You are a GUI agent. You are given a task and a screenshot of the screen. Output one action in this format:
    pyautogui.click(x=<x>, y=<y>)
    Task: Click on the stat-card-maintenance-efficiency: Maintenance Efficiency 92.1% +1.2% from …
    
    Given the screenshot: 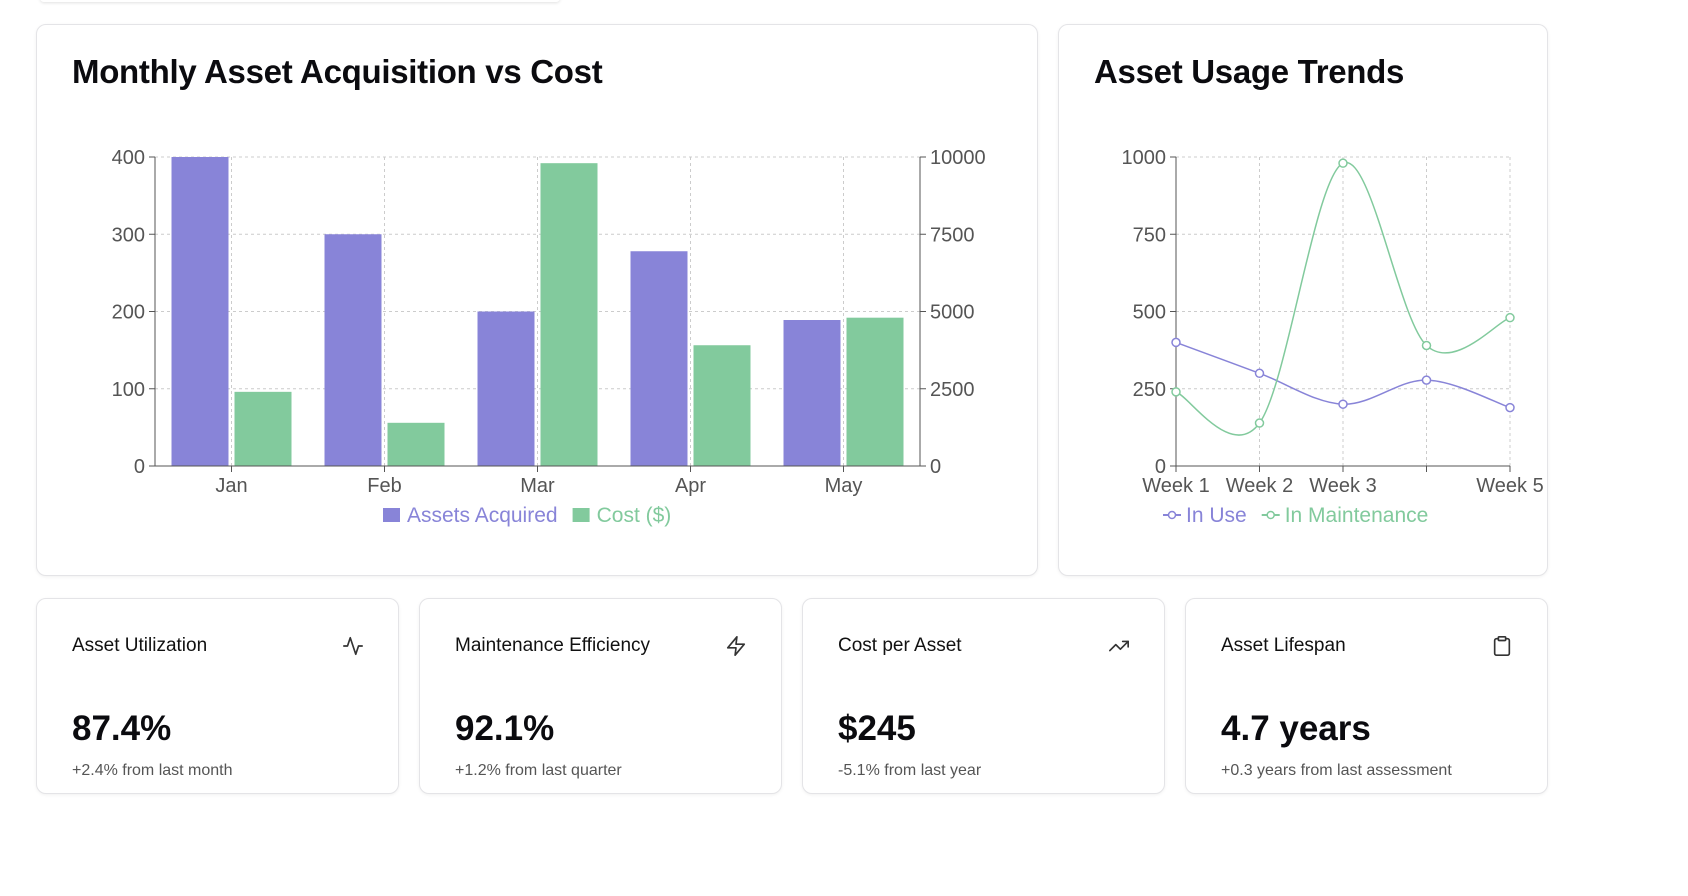 What is the action you would take?
    pyautogui.click(x=600, y=696)
    